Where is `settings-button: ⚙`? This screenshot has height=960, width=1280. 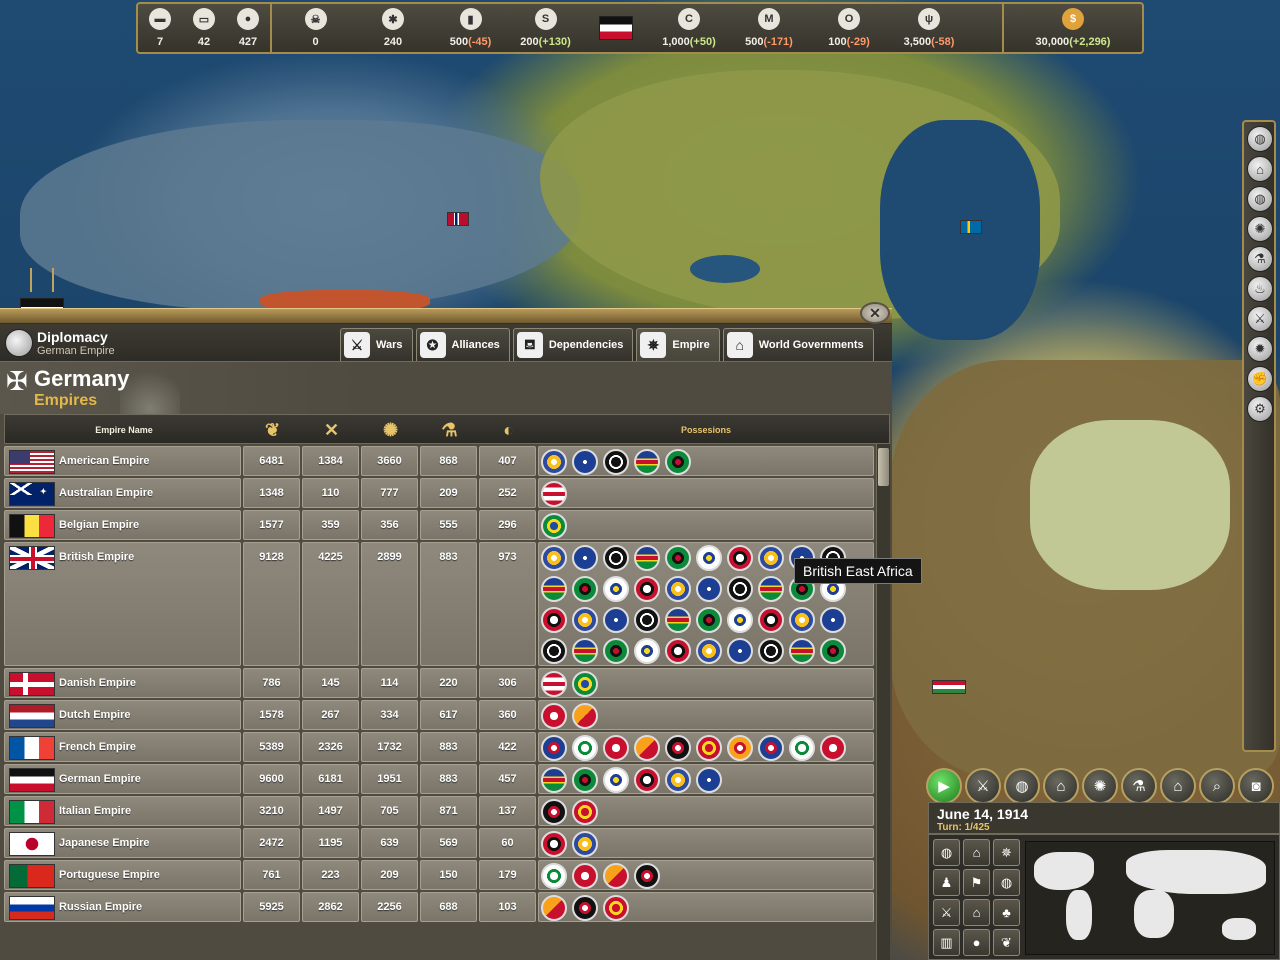
settings-button: ⚙ is located at coordinates (1260, 409).